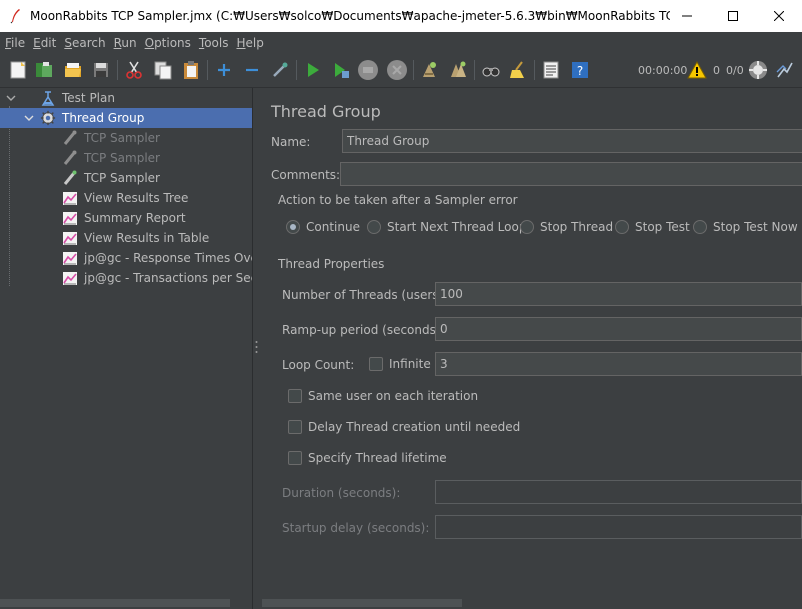 Image resolution: width=802 pixels, height=609 pixels. What do you see at coordinates (362, 603) in the screenshot?
I see `panel-horizontal-scrollbar` at bounding box center [362, 603].